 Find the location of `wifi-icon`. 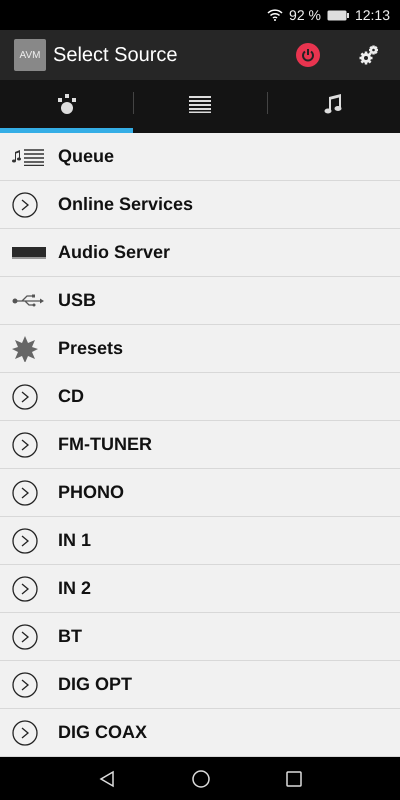

wifi-icon is located at coordinates (275, 15).